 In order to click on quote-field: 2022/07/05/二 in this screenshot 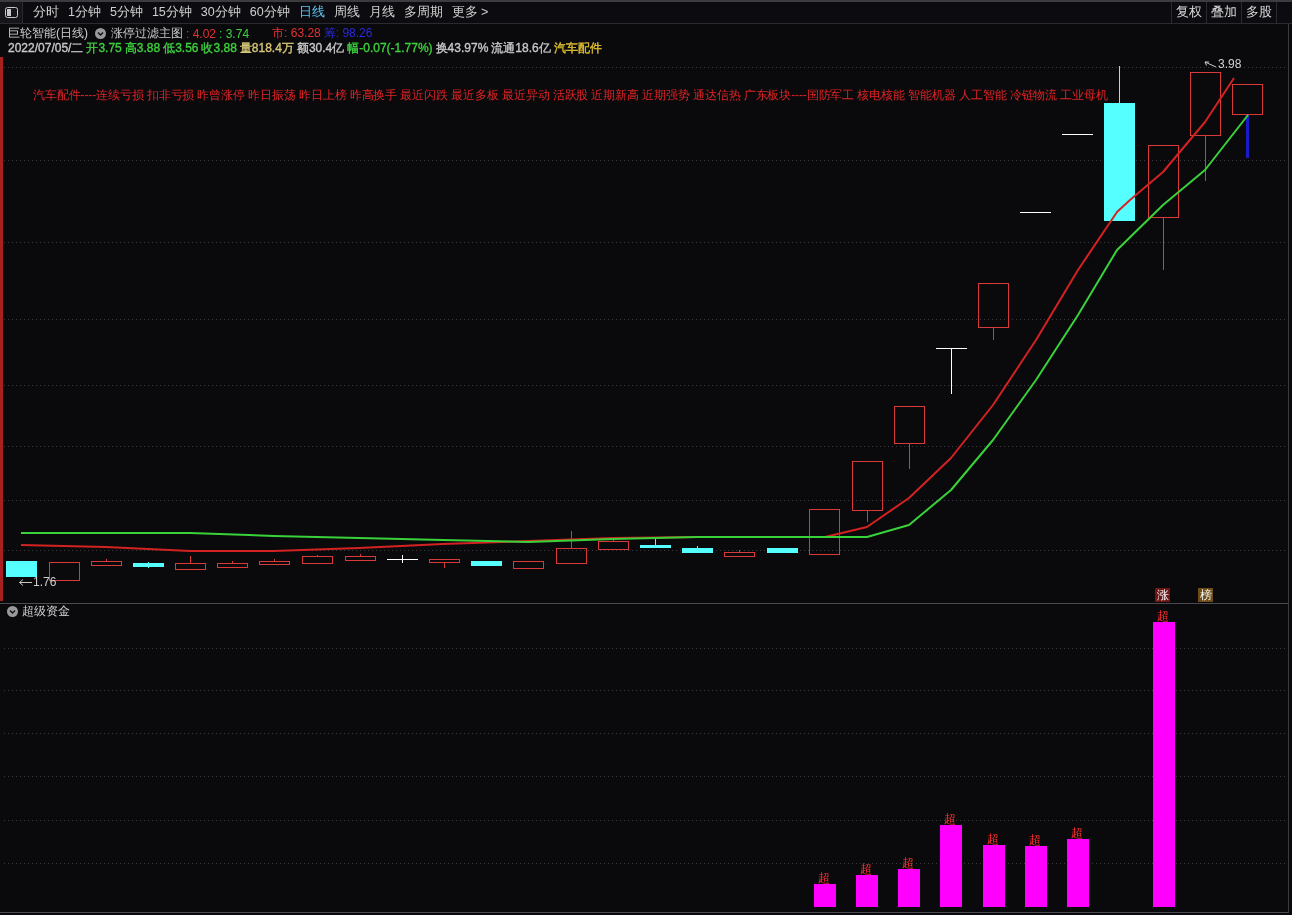, I will do `click(46, 48)`.